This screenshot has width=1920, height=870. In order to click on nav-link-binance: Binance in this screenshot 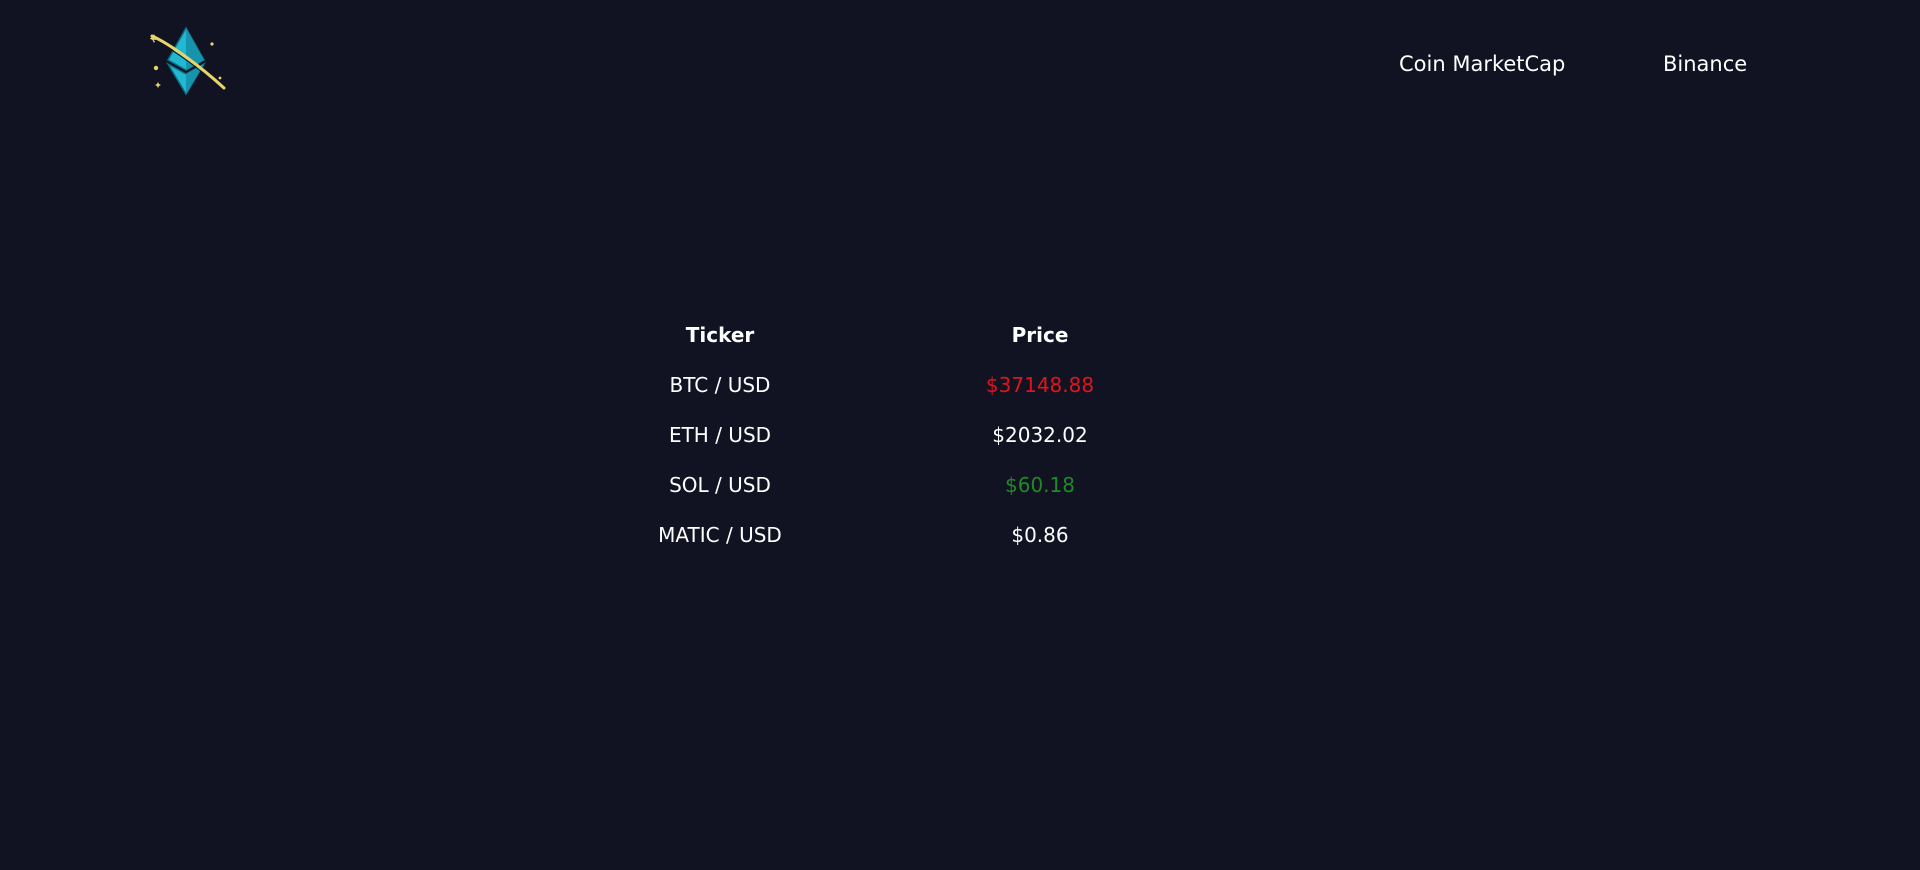, I will do `click(1705, 64)`.